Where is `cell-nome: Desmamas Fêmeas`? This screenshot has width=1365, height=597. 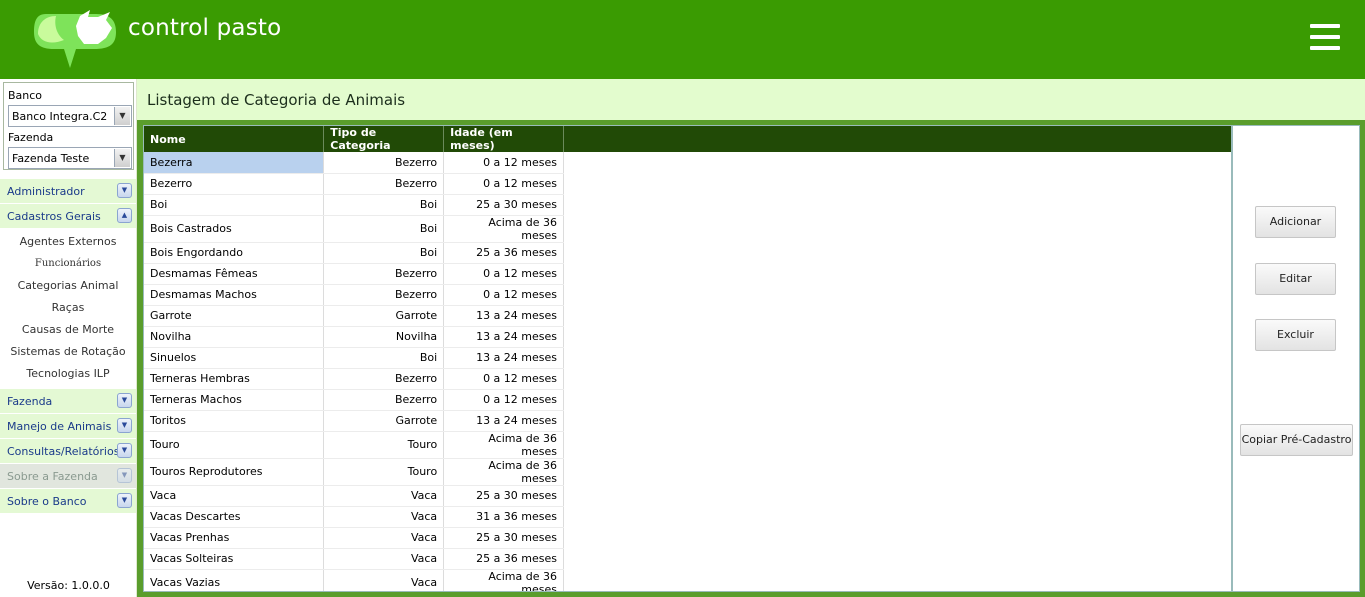
cell-nome: Desmamas Fêmeas is located at coordinates (234, 274).